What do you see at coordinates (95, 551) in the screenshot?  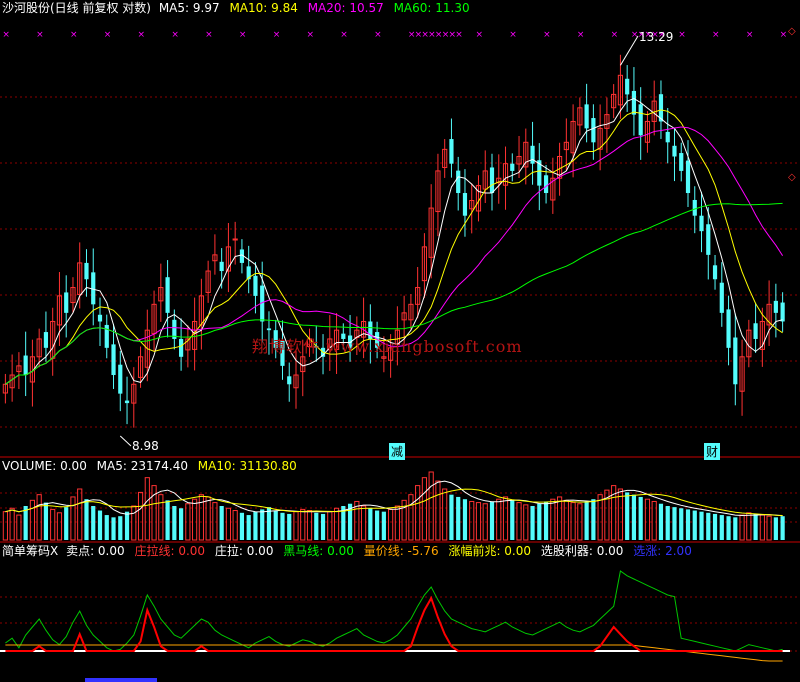 I see `sell-readout: 卖点: 0.00` at bounding box center [95, 551].